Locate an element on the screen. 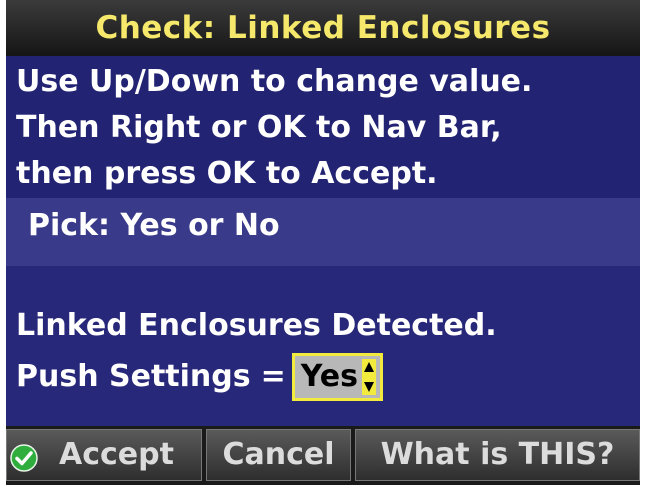 This screenshot has height=485, width=646. pick-hint: Pick: Yes or No is located at coordinates (154, 225).